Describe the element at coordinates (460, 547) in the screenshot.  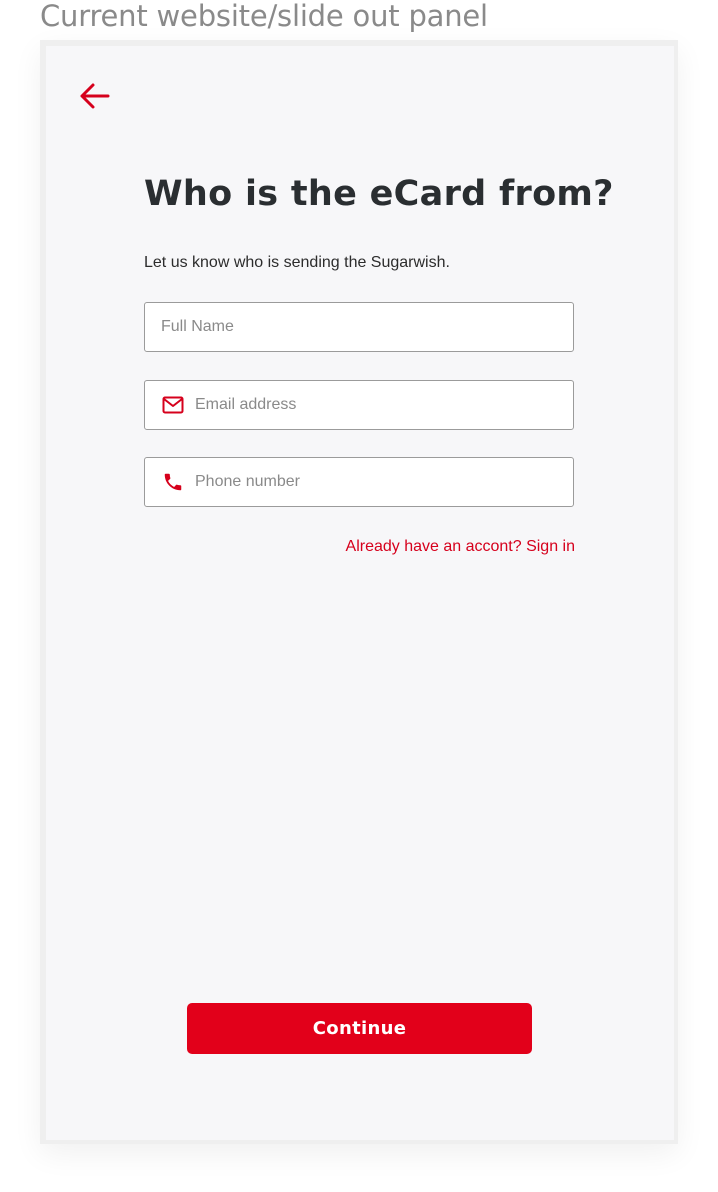
I see `sign-in-link: Already have an accont? Sign in` at that location.